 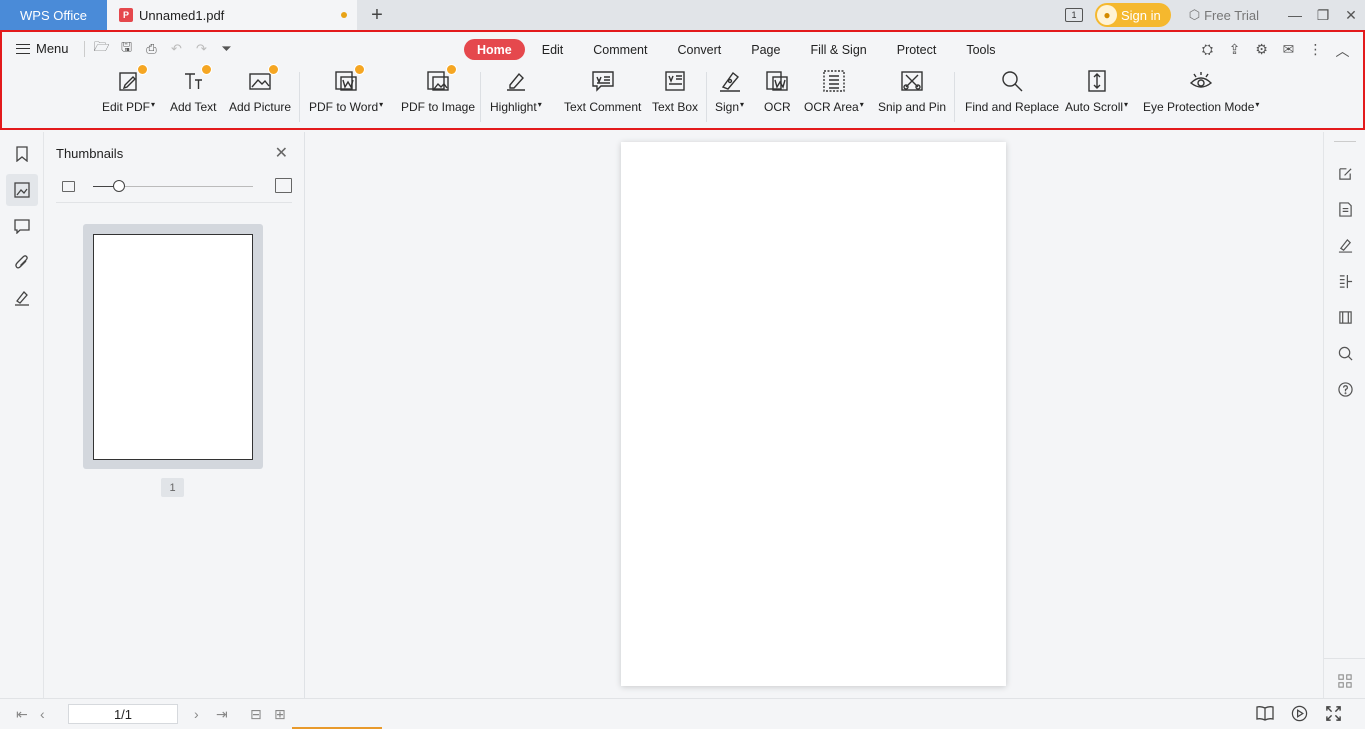 I want to click on previous-view-icon: ⊟, so click(x=256, y=714).